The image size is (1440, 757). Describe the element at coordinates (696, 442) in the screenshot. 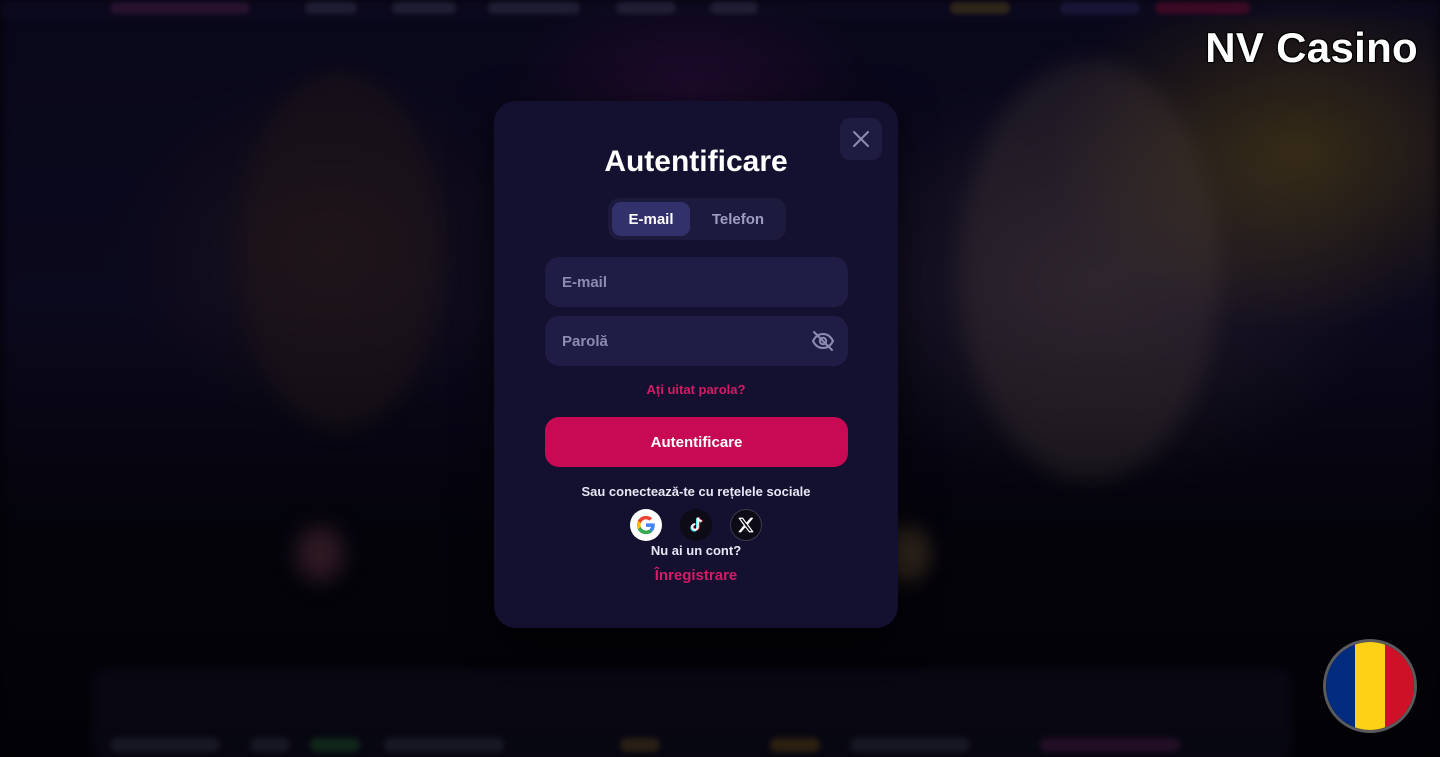

I see `login-submit-button: Autentificare` at that location.